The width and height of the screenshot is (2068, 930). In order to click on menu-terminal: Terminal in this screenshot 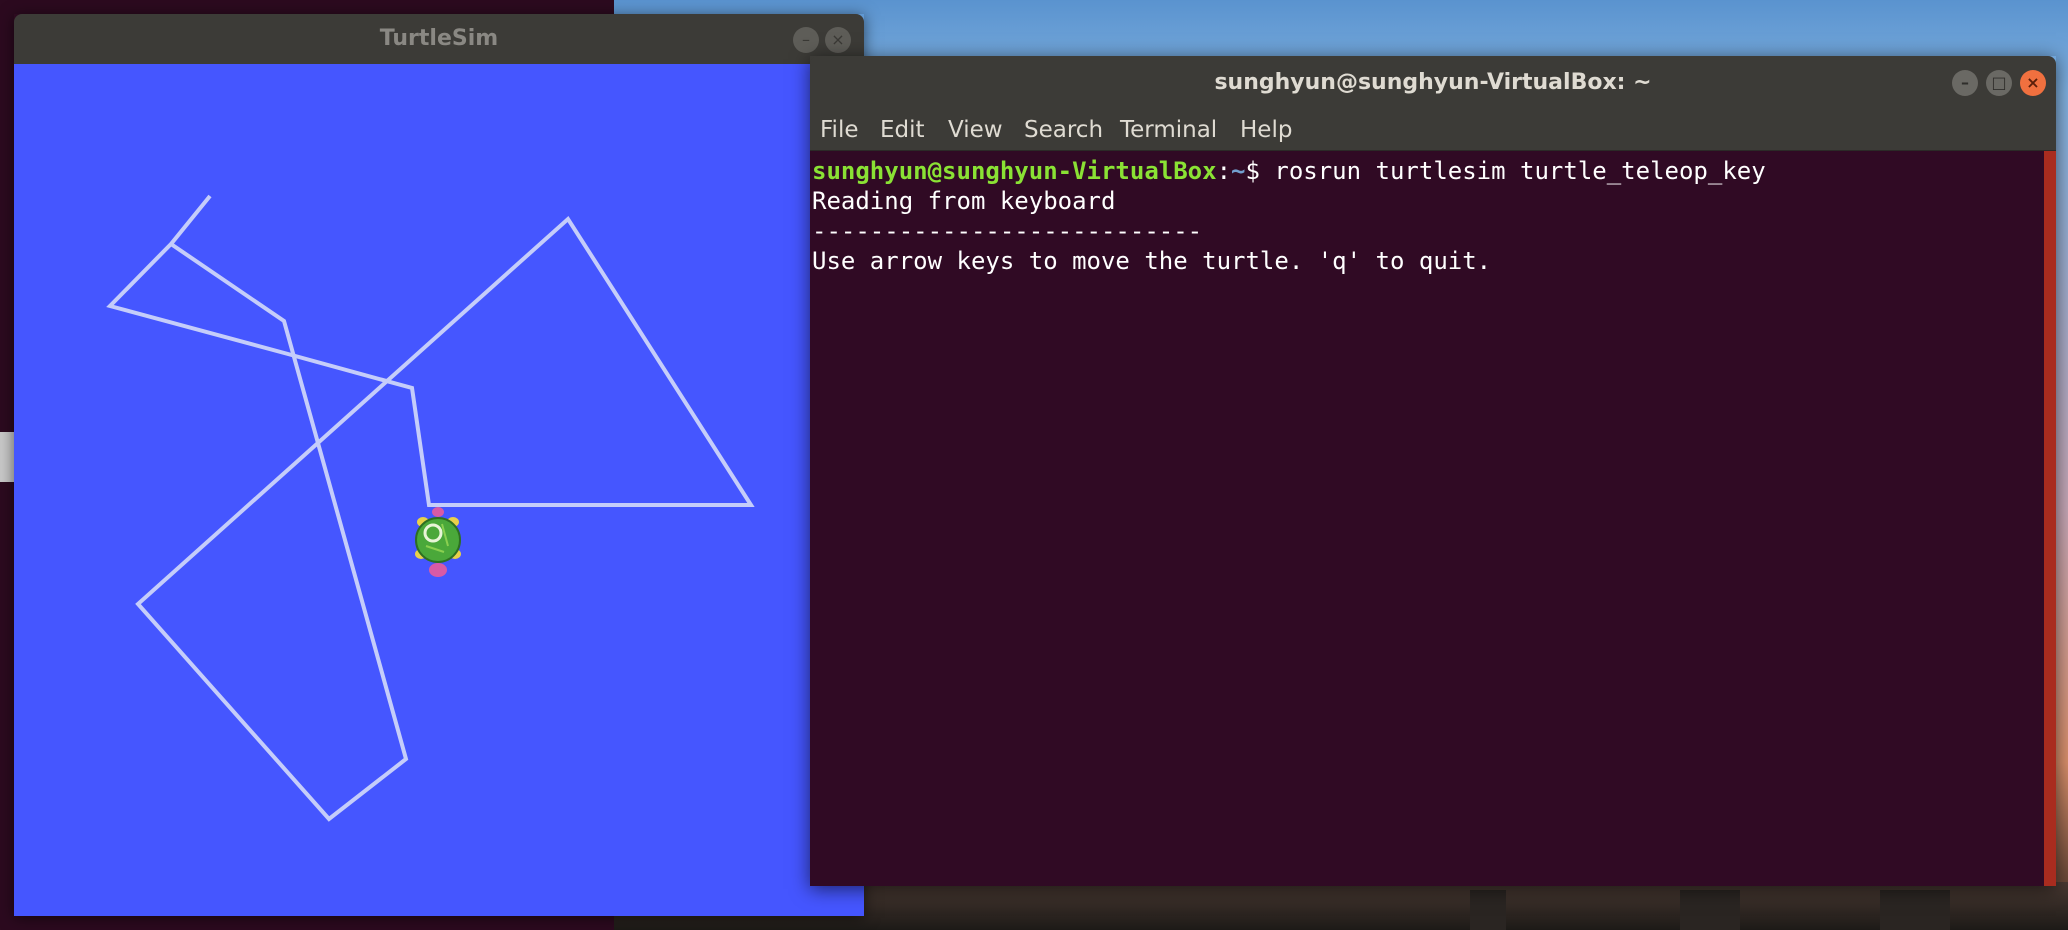, I will do `click(1168, 130)`.